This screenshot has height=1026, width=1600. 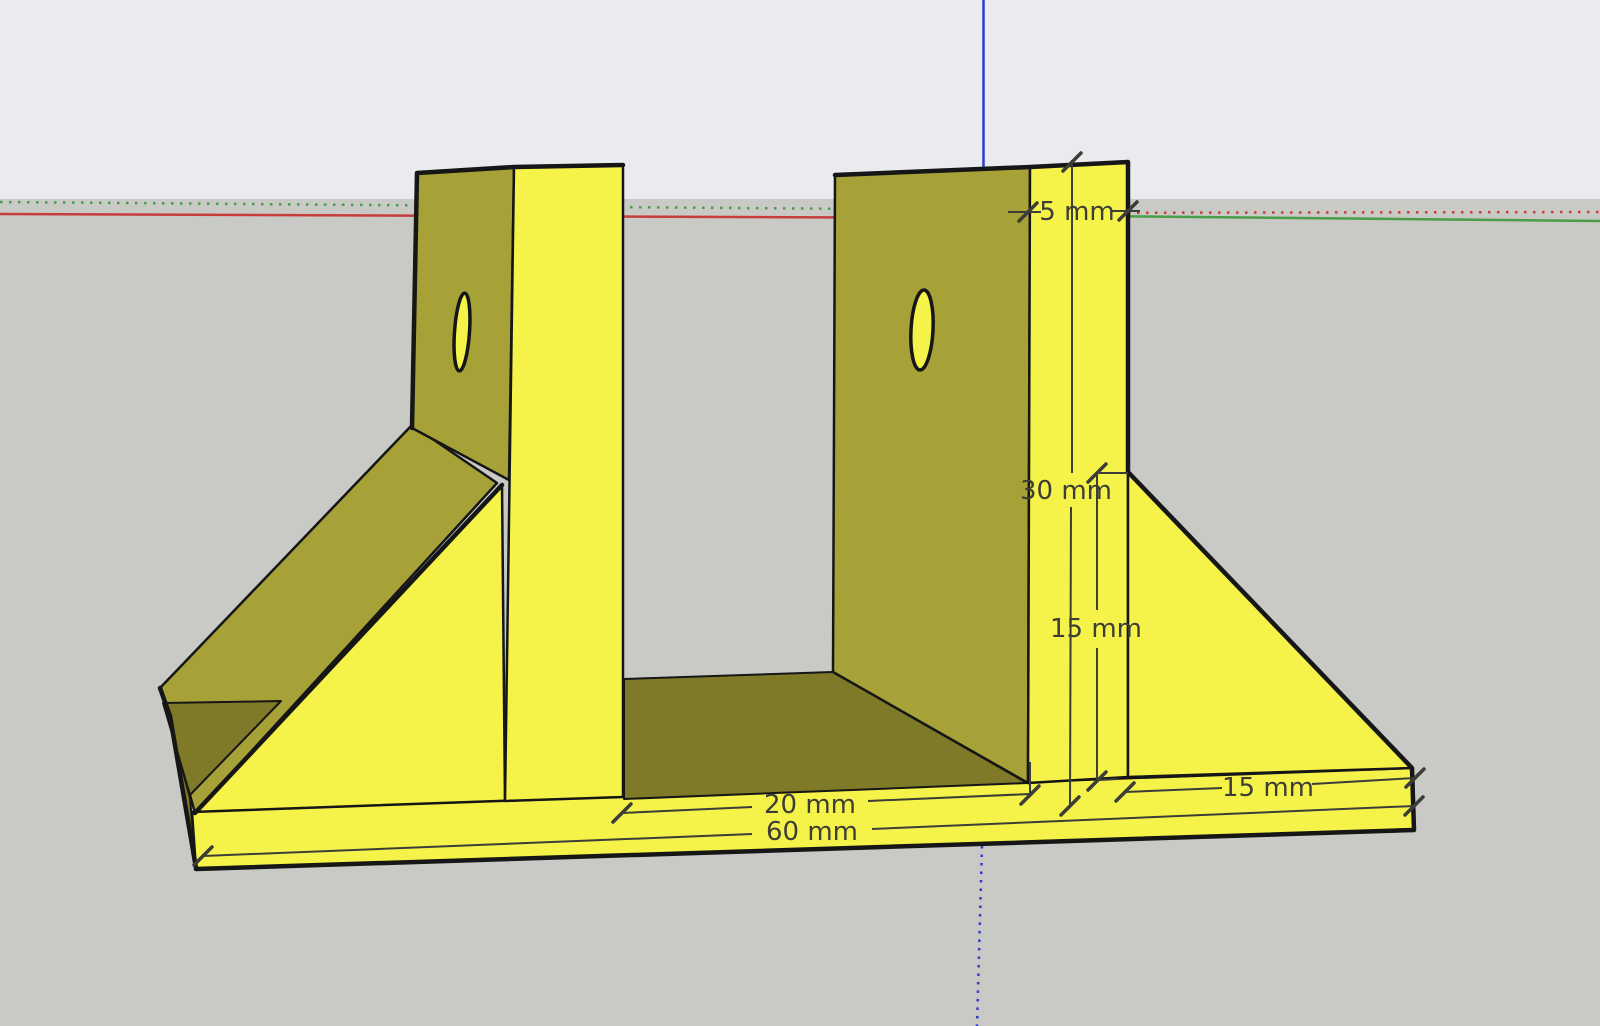 What do you see at coordinates (1268, 788) in the screenshot?
I see `dimension-label-15mm-horizontal: 15 mm` at bounding box center [1268, 788].